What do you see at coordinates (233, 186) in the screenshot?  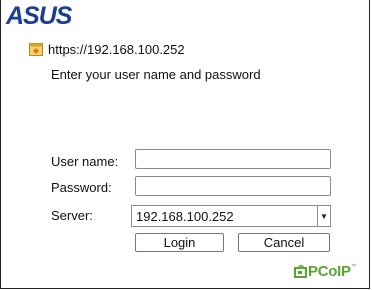 I see `password-field` at bounding box center [233, 186].